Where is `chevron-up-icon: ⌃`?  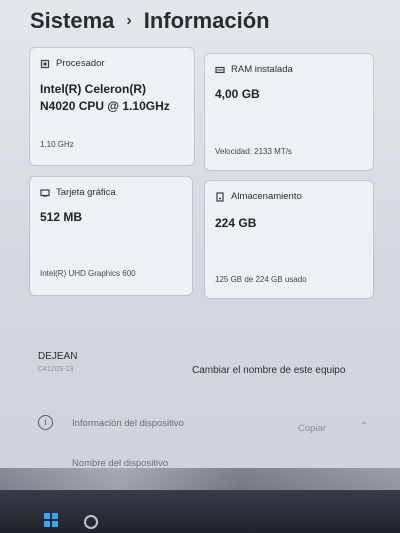
chevron-up-icon: ⌃ is located at coordinates (364, 426).